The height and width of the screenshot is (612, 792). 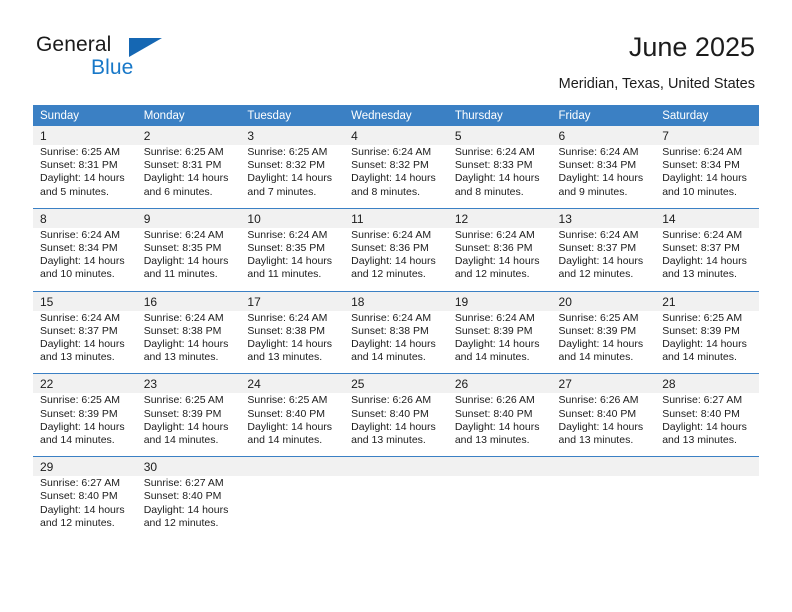 What do you see at coordinates (499, 135) in the screenshot?
I see `day-number: 5` at bounding box center [499, 135].